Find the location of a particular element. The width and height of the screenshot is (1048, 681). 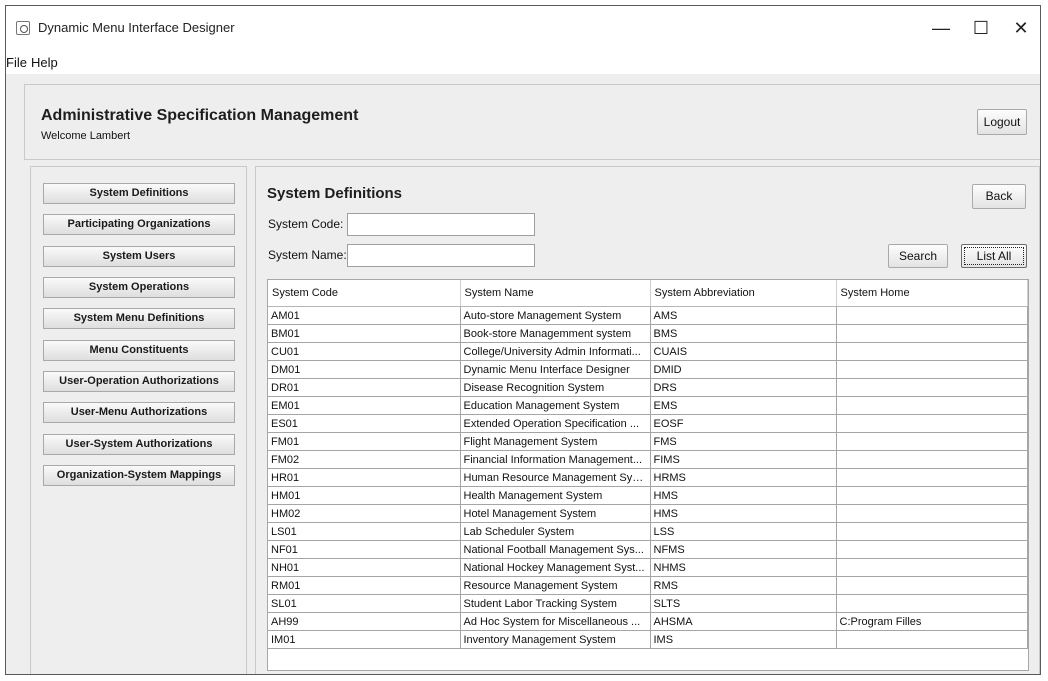

table-cell: CUAIS is located at coordinates (743, 351).